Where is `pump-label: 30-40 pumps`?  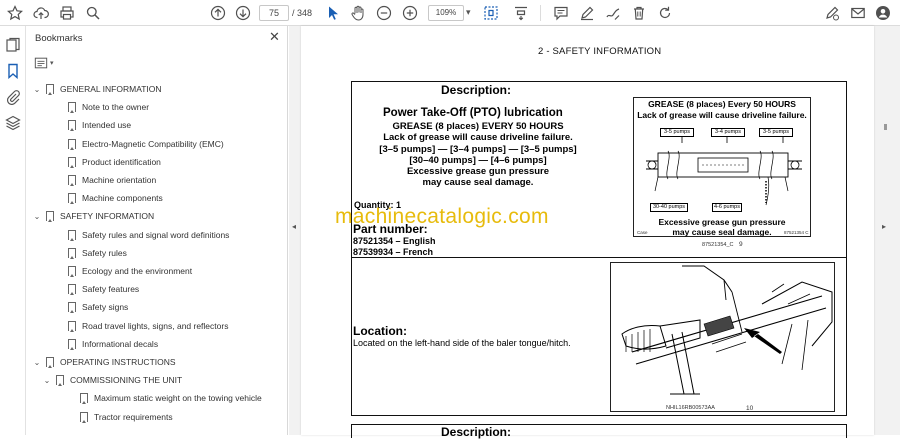
pump-label: 30-40 pumps is located at coordinates (669, 207).